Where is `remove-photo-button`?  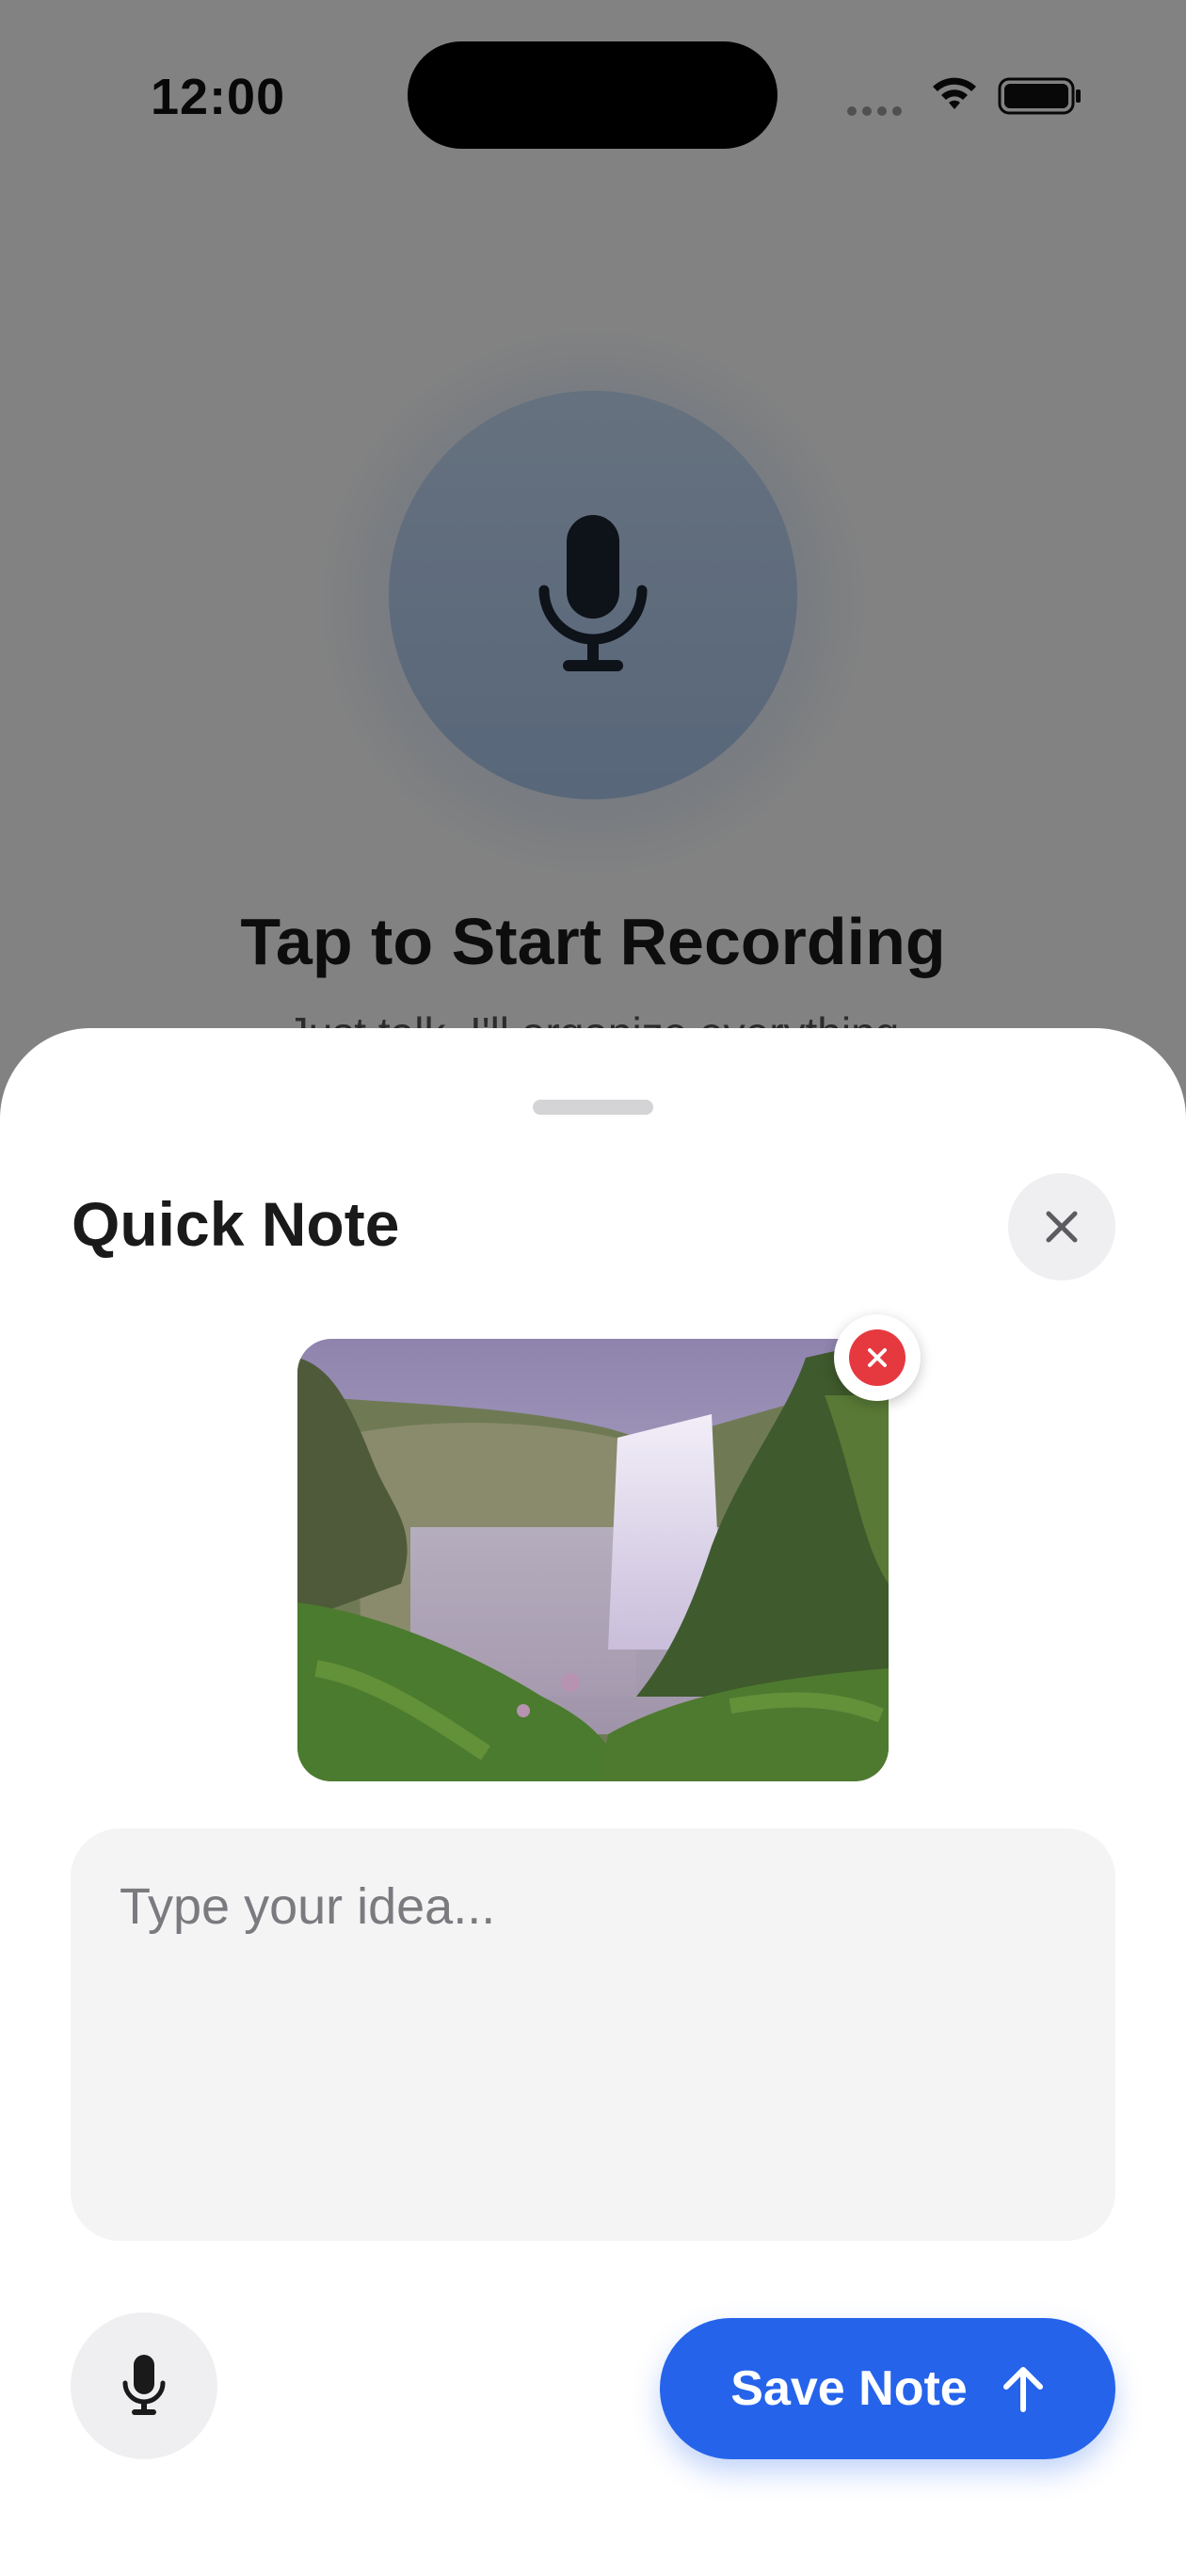 remove-photo-button is located at coordinates (877, 1357).